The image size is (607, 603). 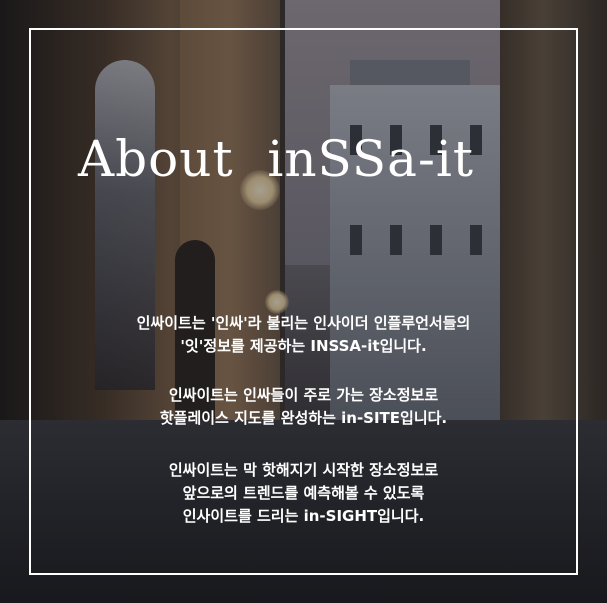 What do you see at coordinates (303, 395) in the screenshot?
I see `paragraph-line: 인싸이트는 인싸들이 주로 가는 장소정보로` at bounding box center [303, 395].